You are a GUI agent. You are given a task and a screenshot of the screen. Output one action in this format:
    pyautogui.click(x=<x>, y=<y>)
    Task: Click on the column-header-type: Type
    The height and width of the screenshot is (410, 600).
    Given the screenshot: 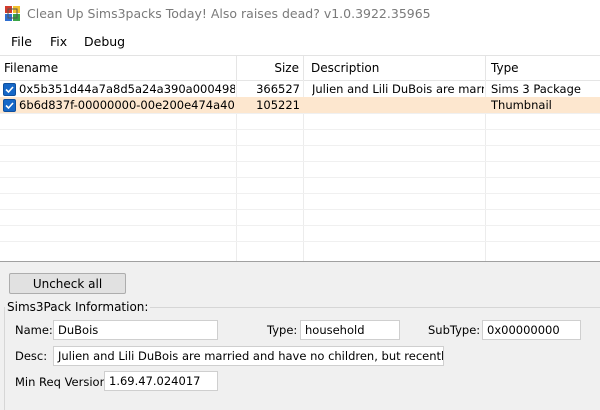 What is the action you would take?
    pyautogui.click(x=543, y=68)
    